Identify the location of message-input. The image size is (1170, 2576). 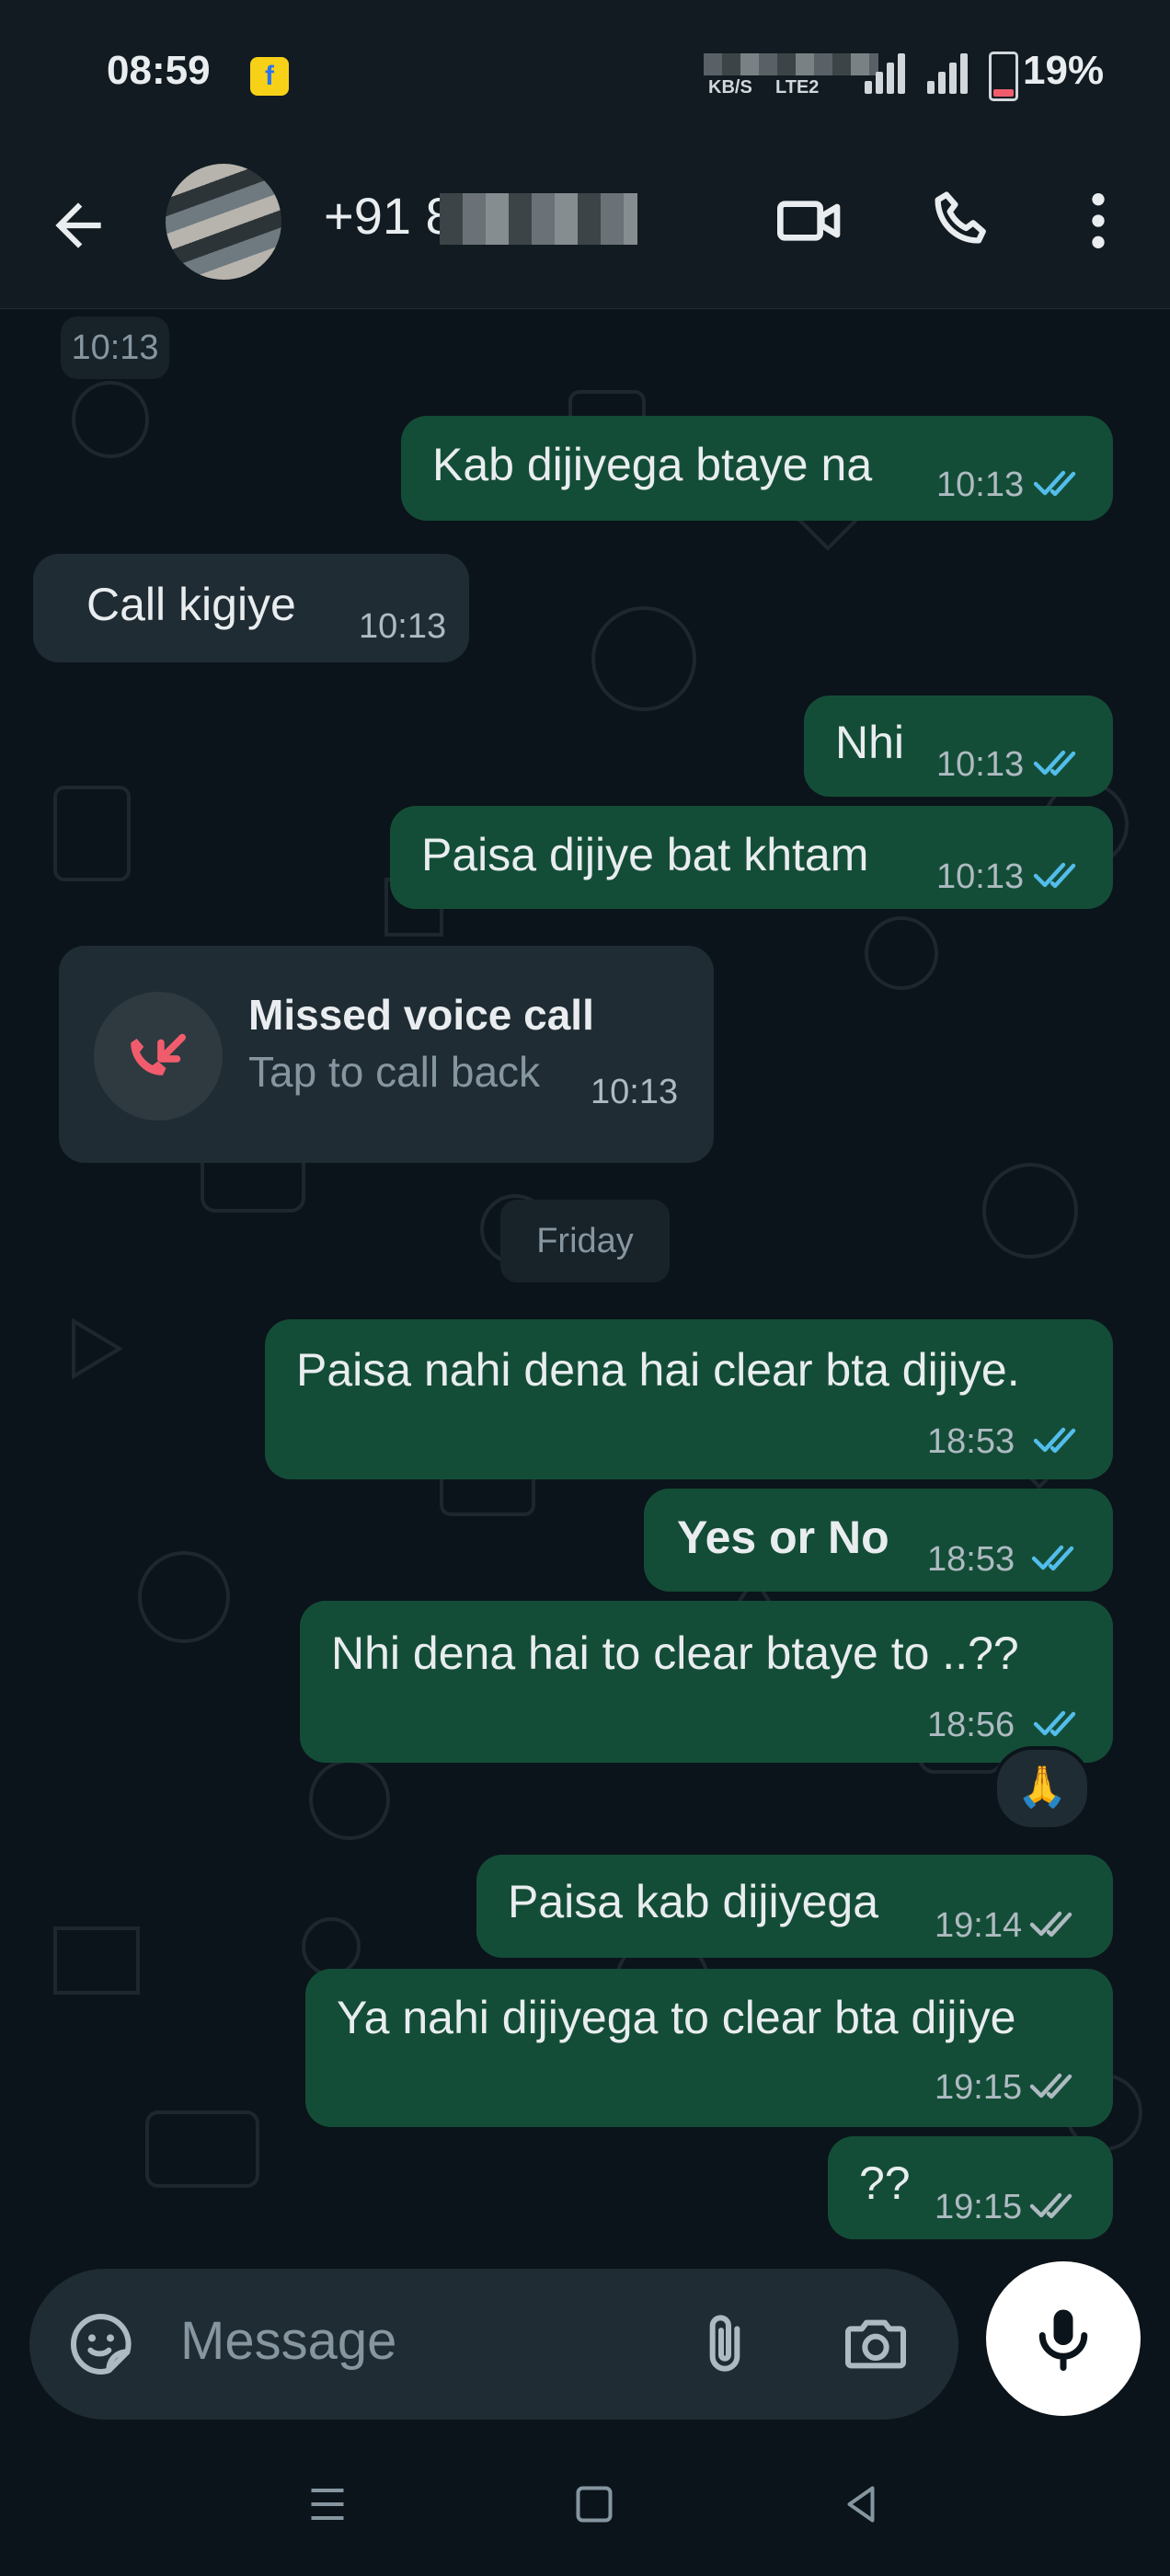
(419, 2341).